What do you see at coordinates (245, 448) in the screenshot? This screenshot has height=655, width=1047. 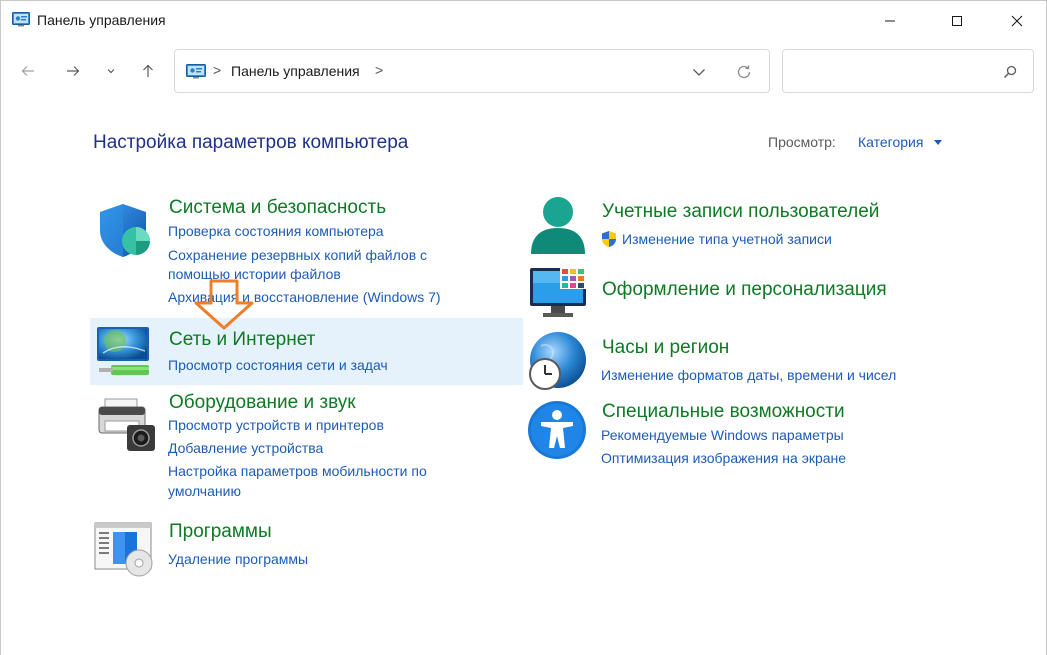 I see `link-add-device: Добавление устройства` at bounding box center [245, 448].